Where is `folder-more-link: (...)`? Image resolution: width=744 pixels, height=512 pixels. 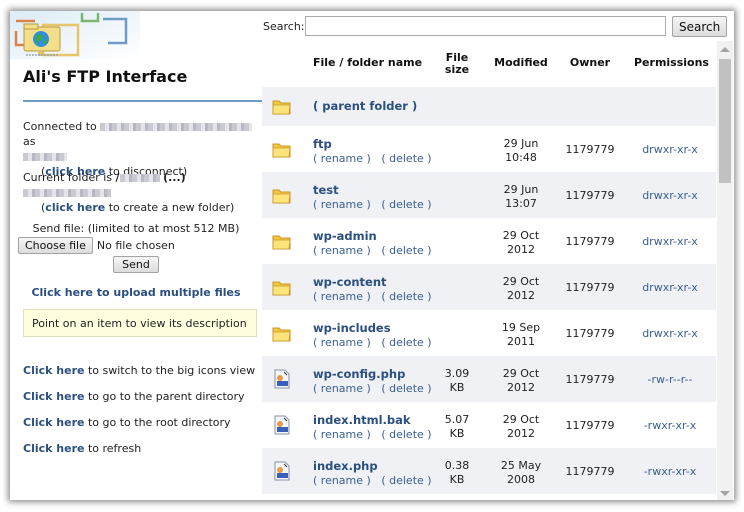
folder-more-link: (...) is located at coordinates (174, 177).